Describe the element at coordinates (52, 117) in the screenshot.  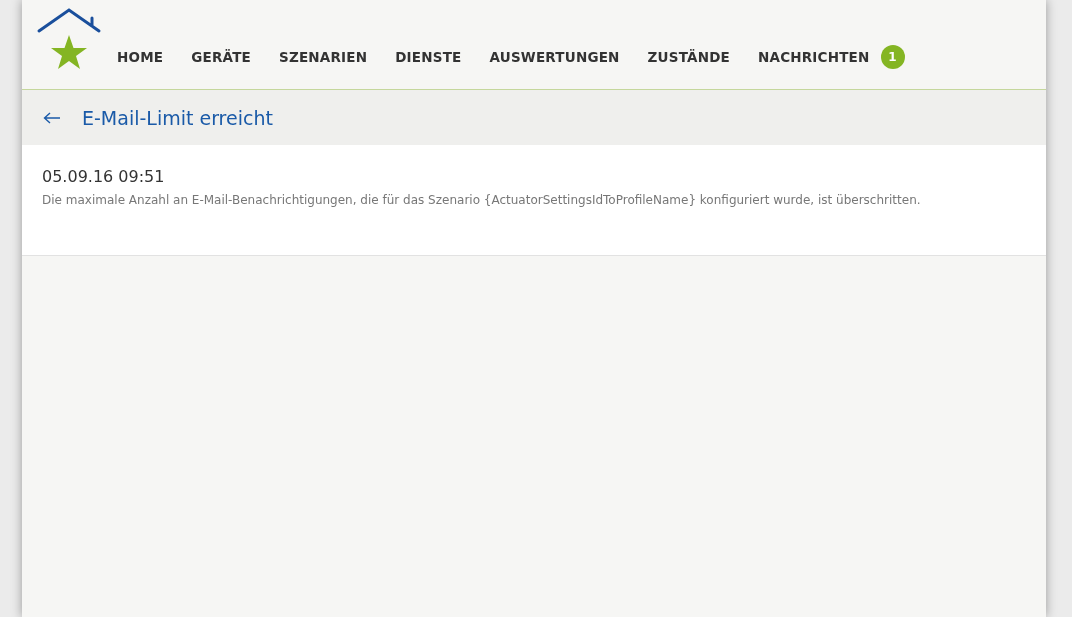
I see `back-arrow-icon` at that location.